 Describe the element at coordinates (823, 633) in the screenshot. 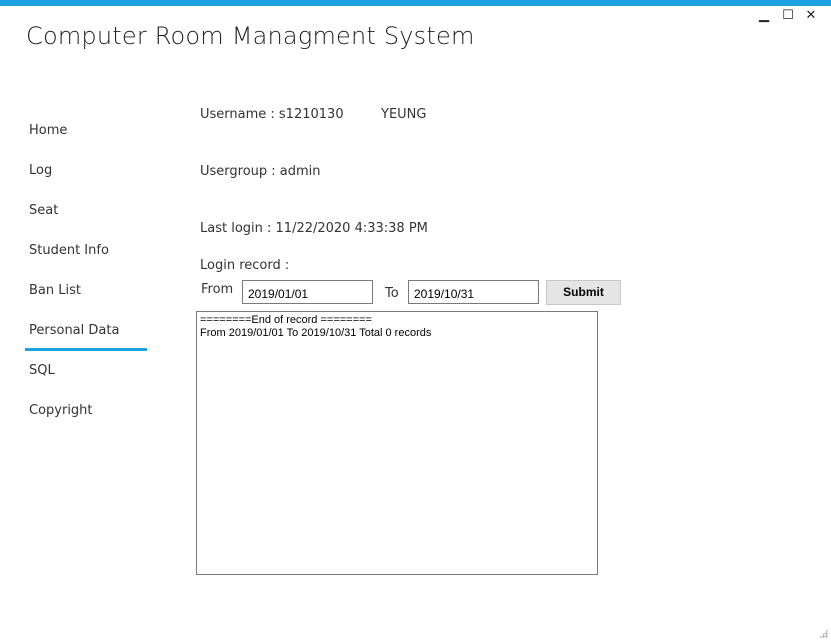

I see `resize-grip-icon` at that location.